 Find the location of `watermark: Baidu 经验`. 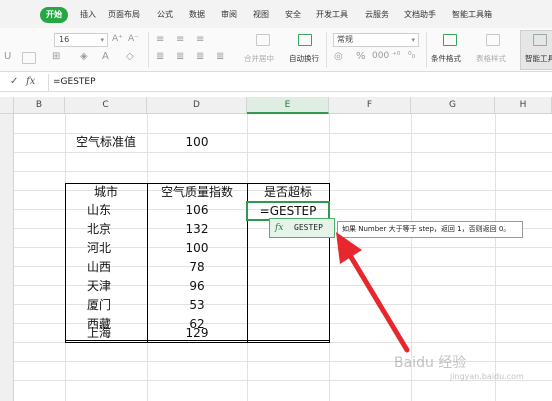

watermark: Baidu 经验 is located at coordinates (430, 363).